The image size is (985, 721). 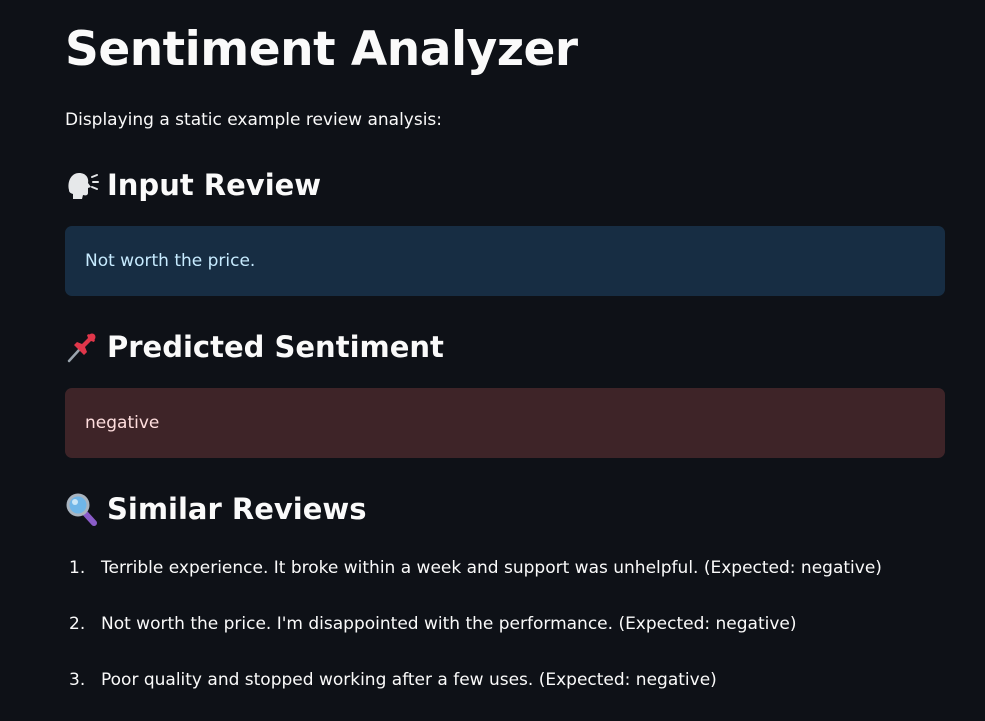 I want to click on input-review-heading: Input Review, so click(x=193, y=185).